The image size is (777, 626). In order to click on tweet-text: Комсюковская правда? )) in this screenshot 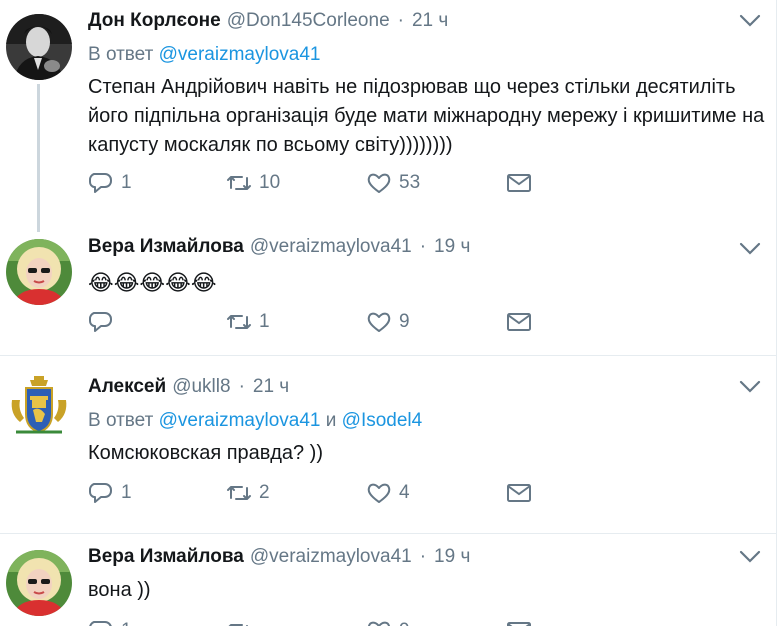, I will do `click(205, 453)`.